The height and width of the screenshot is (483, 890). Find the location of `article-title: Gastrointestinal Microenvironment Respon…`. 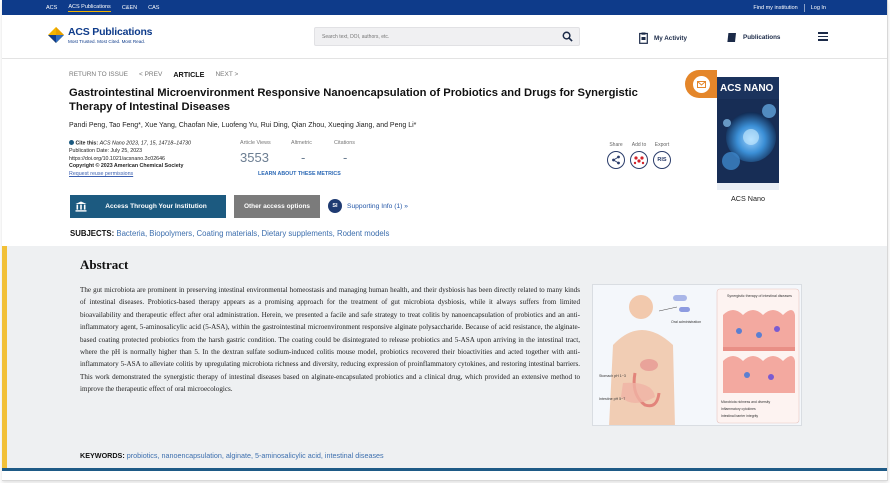

article-title: Gastrointestinal Microenvironment Respon… is located at coordinates (353, 100).